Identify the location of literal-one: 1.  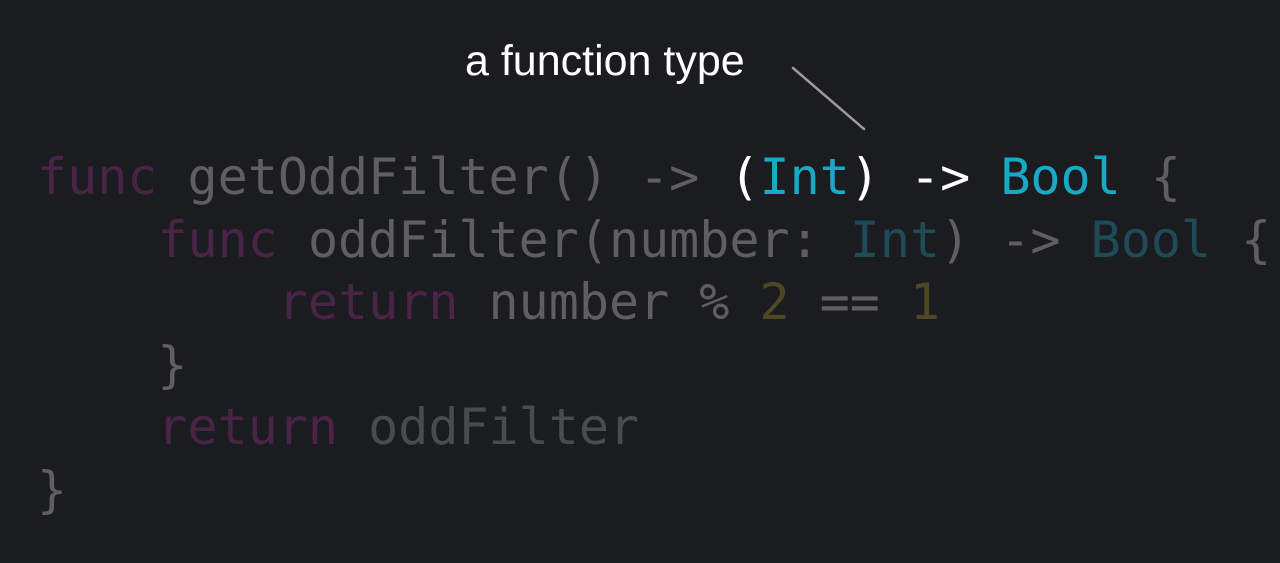
(925, 302).